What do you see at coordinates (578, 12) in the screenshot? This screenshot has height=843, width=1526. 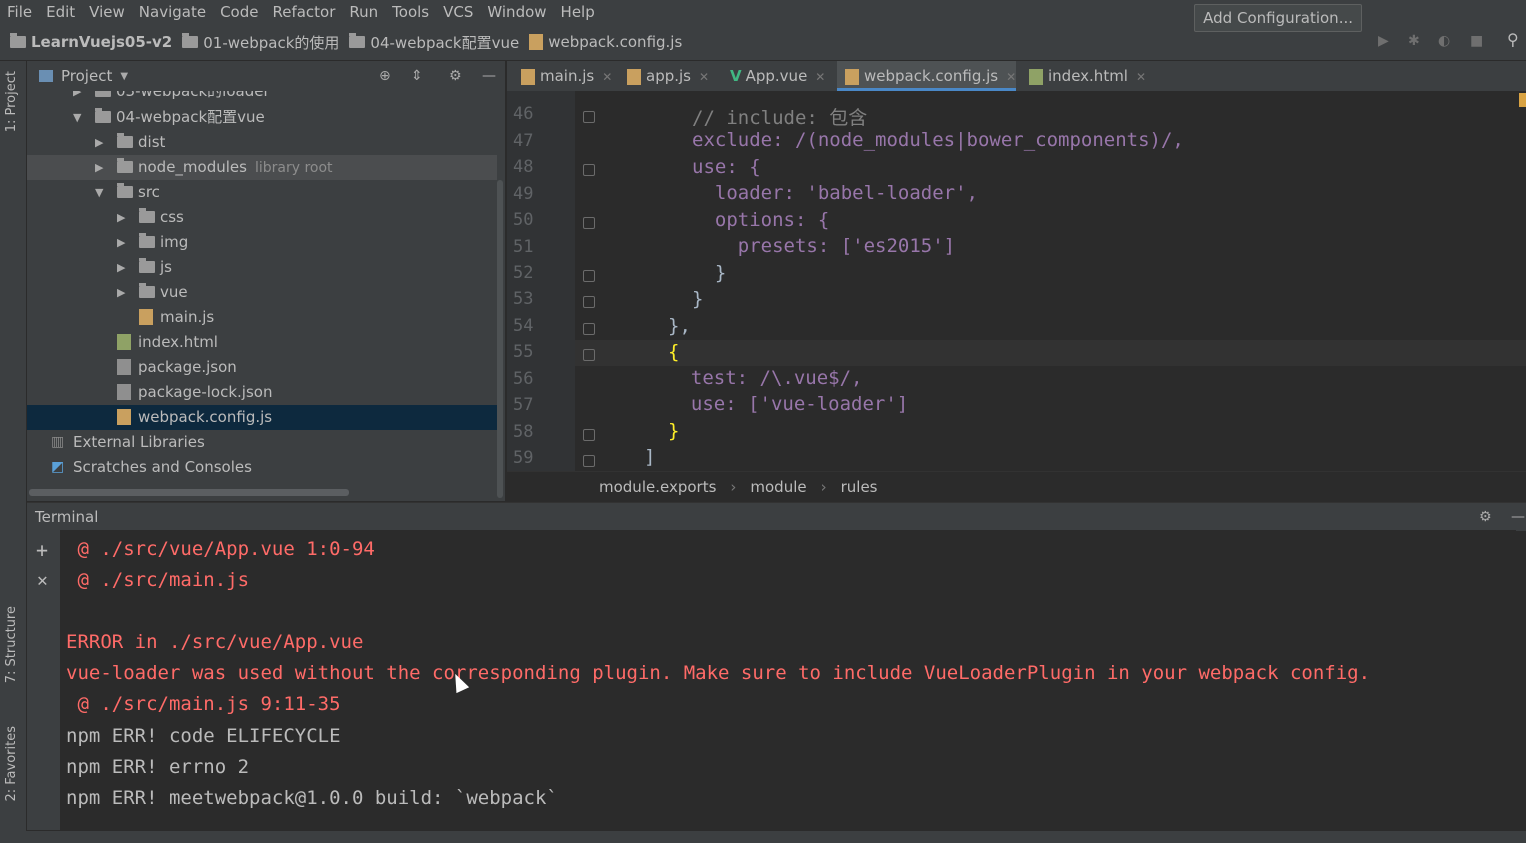 I see `menu-help: Help` at bounding box center [578, 12].